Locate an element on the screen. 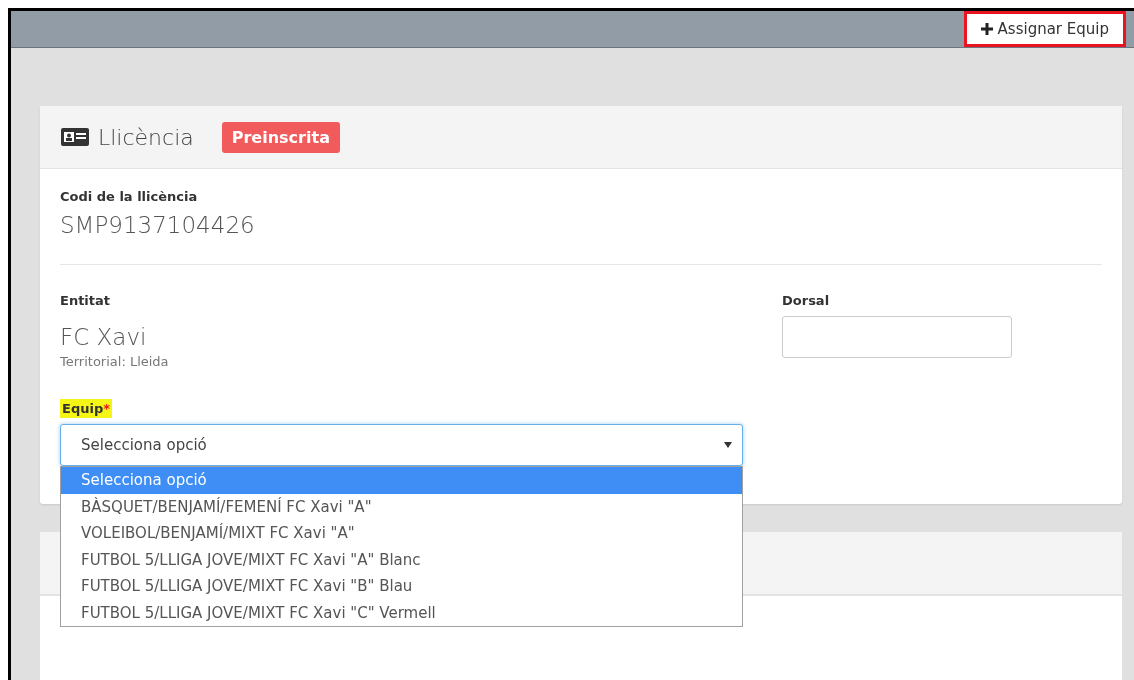 The image size is (1134, 680). id-card-icon is located at coordinates (75, 137).